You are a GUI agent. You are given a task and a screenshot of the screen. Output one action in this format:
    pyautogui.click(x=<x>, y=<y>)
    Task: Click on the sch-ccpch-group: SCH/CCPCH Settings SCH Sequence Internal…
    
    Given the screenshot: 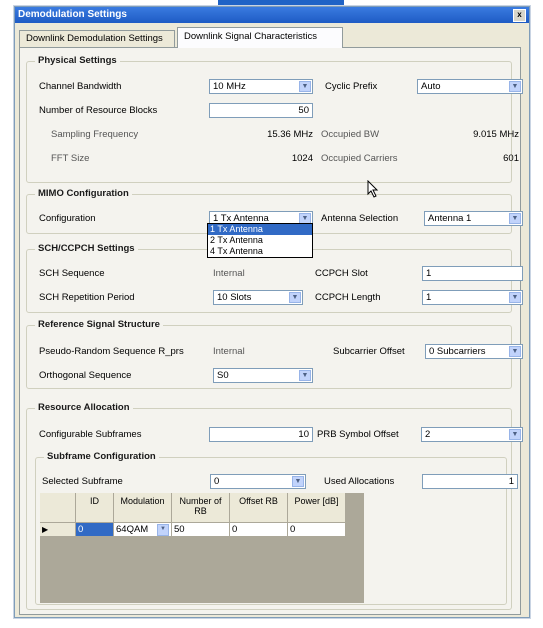 What is the action you would take?
    pyautogui.click(x=274, y=278)
    